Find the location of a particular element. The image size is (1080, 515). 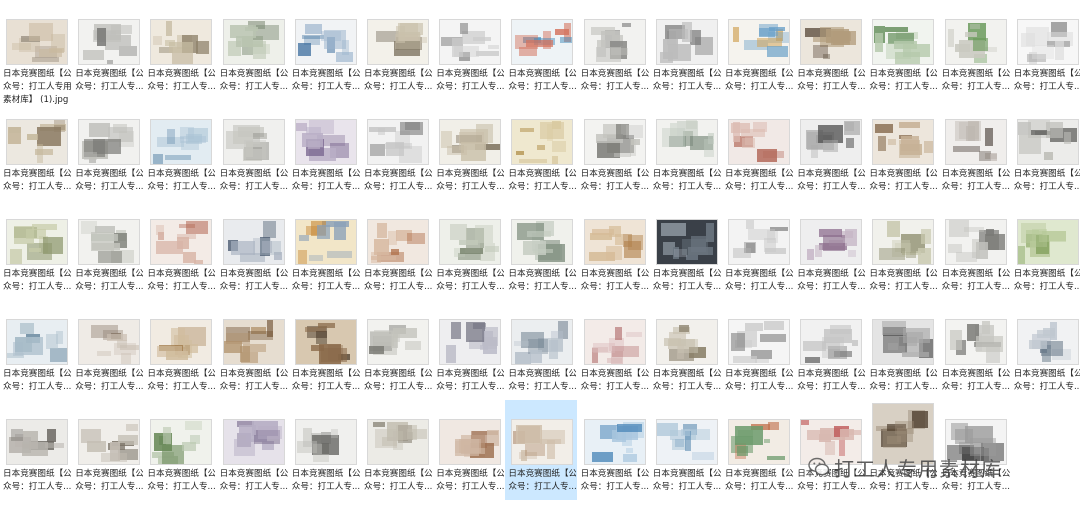

file-item: 日本竞赛图纸【公 众号：打工人专用 素材库】 (1).jpg is located at coordinates (36, 52).